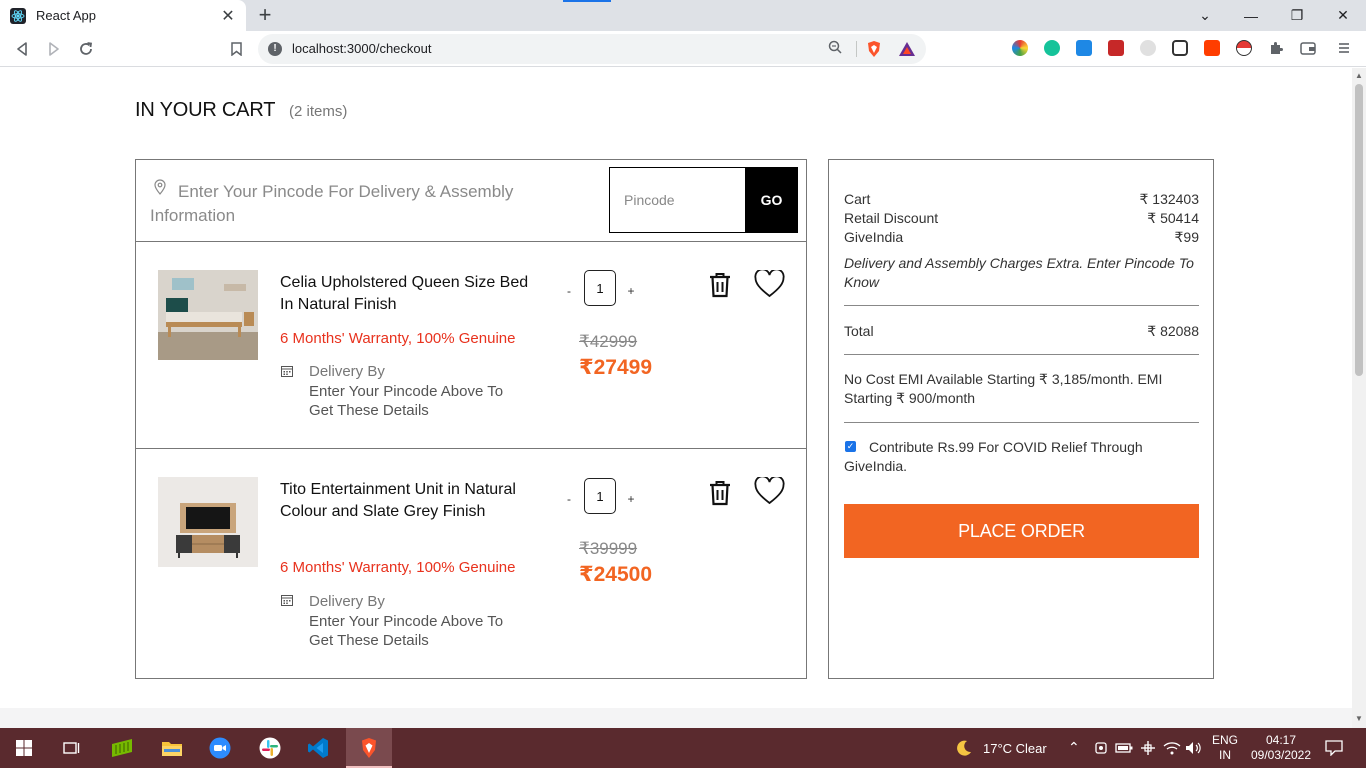  I want to click on clock: 04:17 09/03/2022, so click(1281, 748).